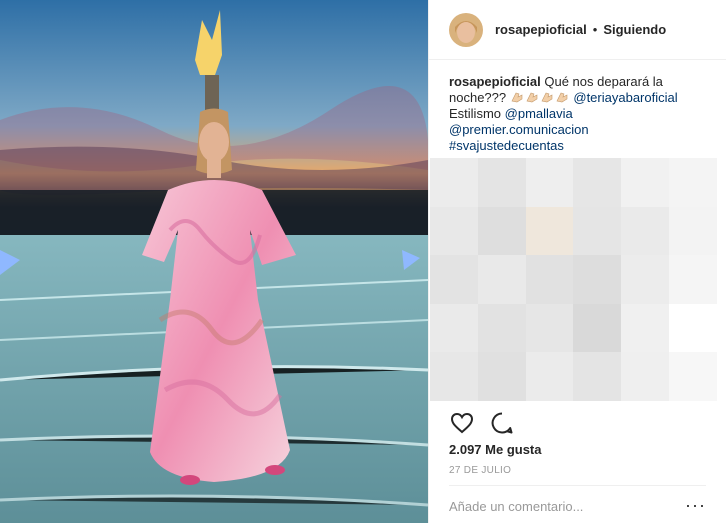 The height and width of the screenshot is (523, 726). What do you see at coordinates (480, 470) in the screenshot?
I see `post-date: 27 DE JULIO` at bounding box center [480, 470].